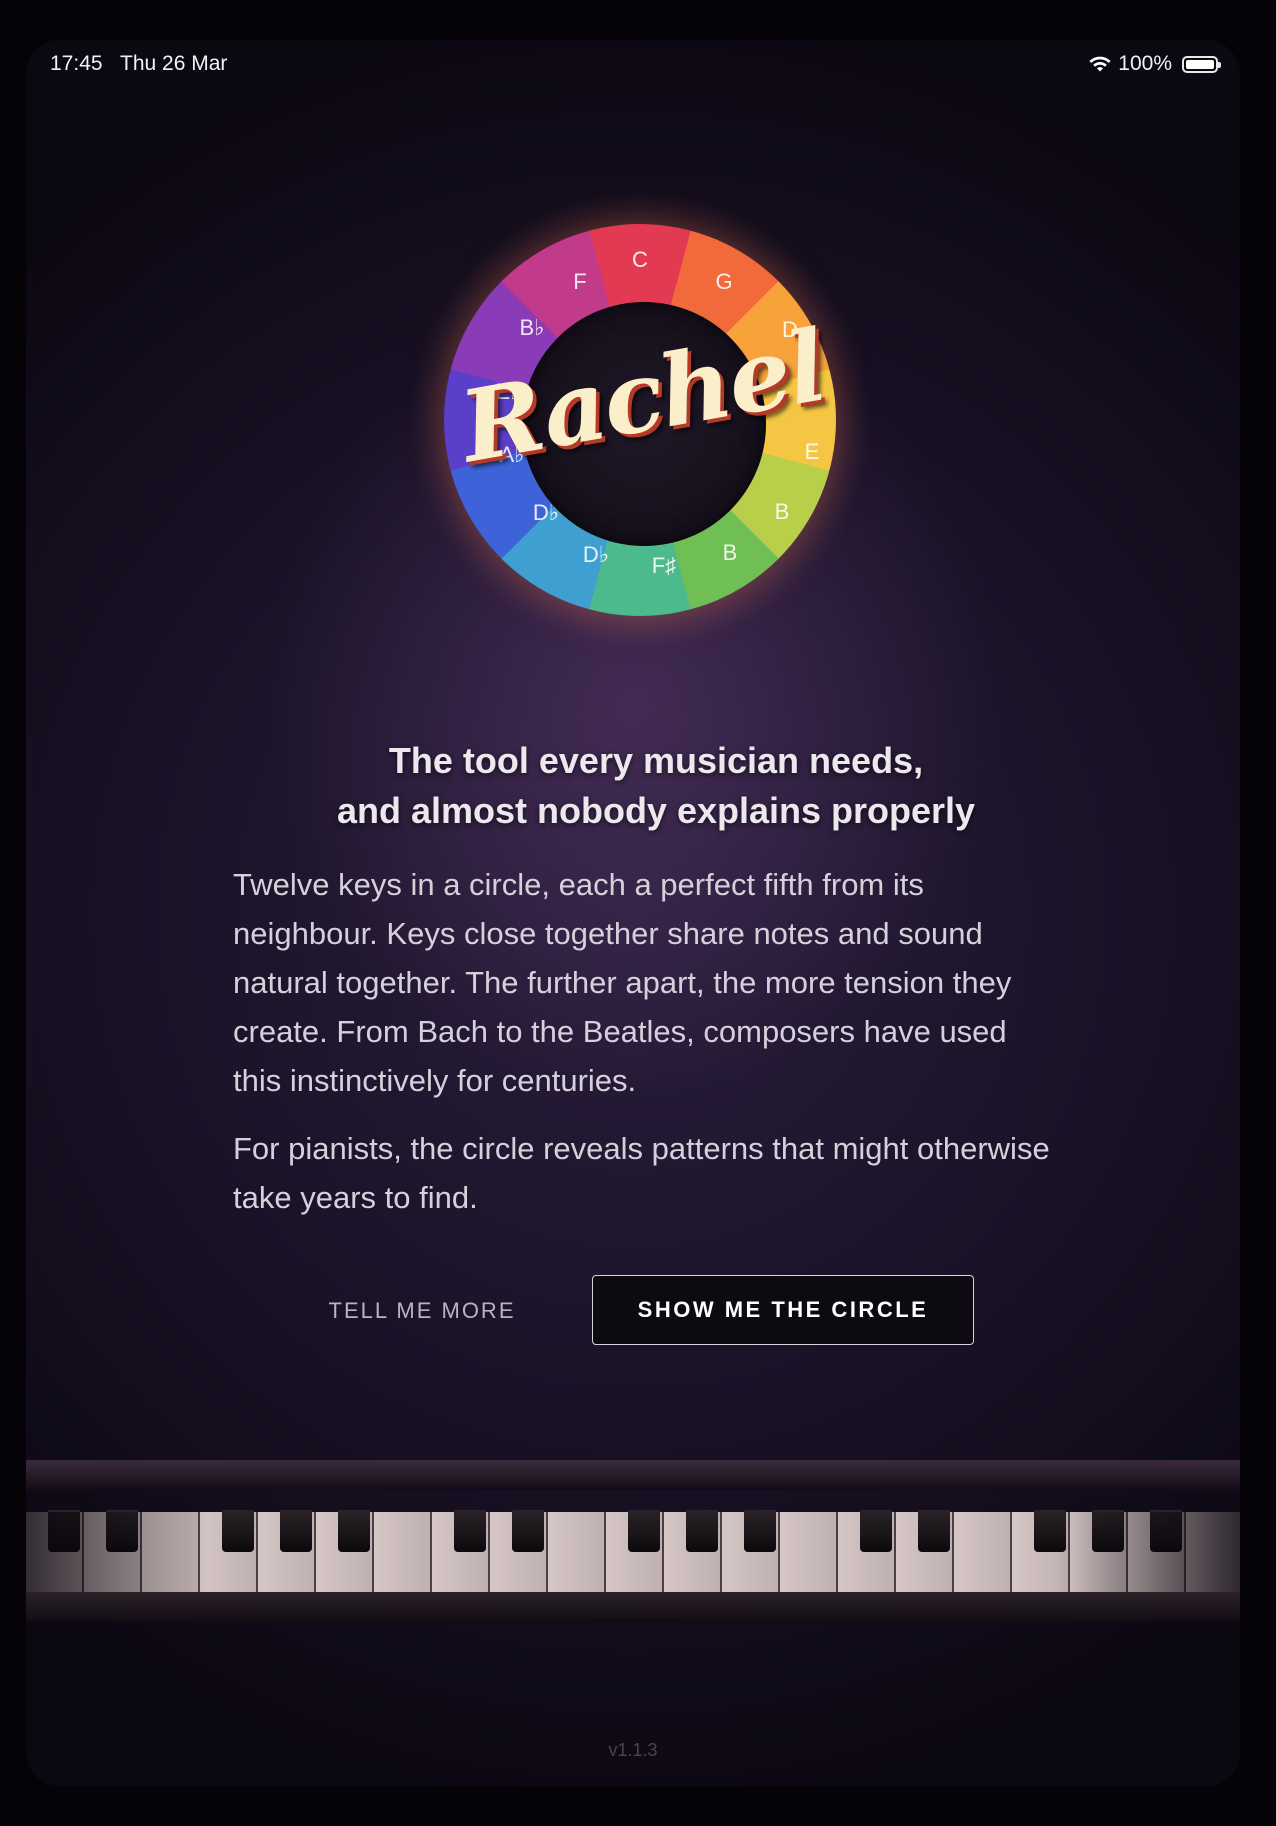  I want to click on headline-line-1: The tool every musician needs,, so click(656, 760).